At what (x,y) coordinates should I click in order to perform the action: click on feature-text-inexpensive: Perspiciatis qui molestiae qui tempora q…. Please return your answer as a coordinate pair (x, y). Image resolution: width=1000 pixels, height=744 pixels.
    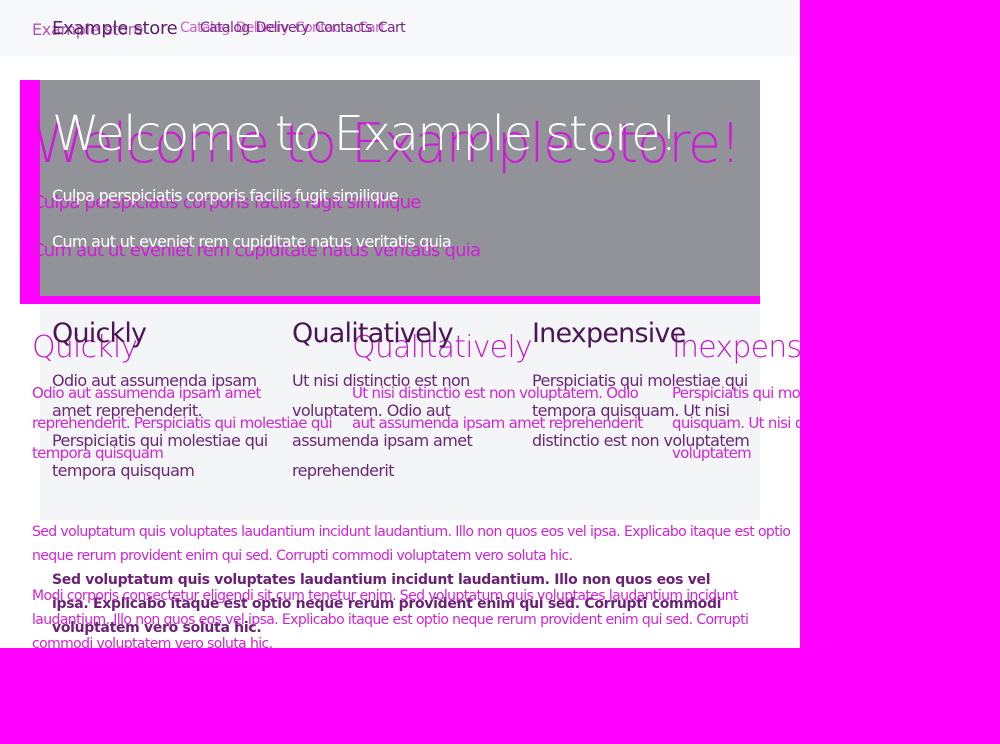
    Looking at the image, I should click on (641, 410).